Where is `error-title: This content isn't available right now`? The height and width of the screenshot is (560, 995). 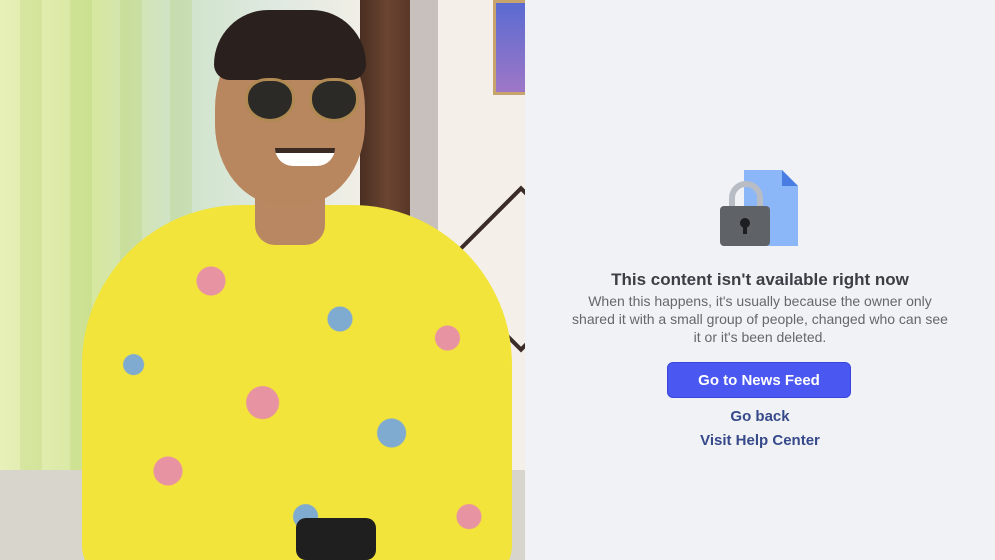 error-title: This content isn't available right now is located at coordinates (760, 279).